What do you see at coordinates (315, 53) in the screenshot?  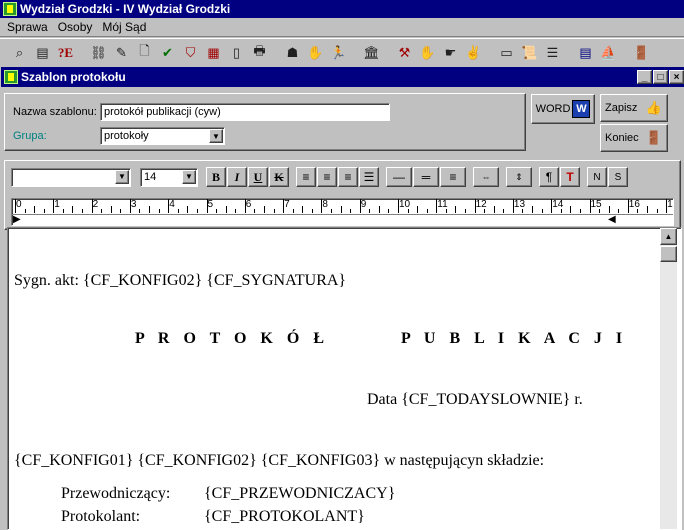 I see `red-hand-icon: ✋` at bounding box center [315, 53].